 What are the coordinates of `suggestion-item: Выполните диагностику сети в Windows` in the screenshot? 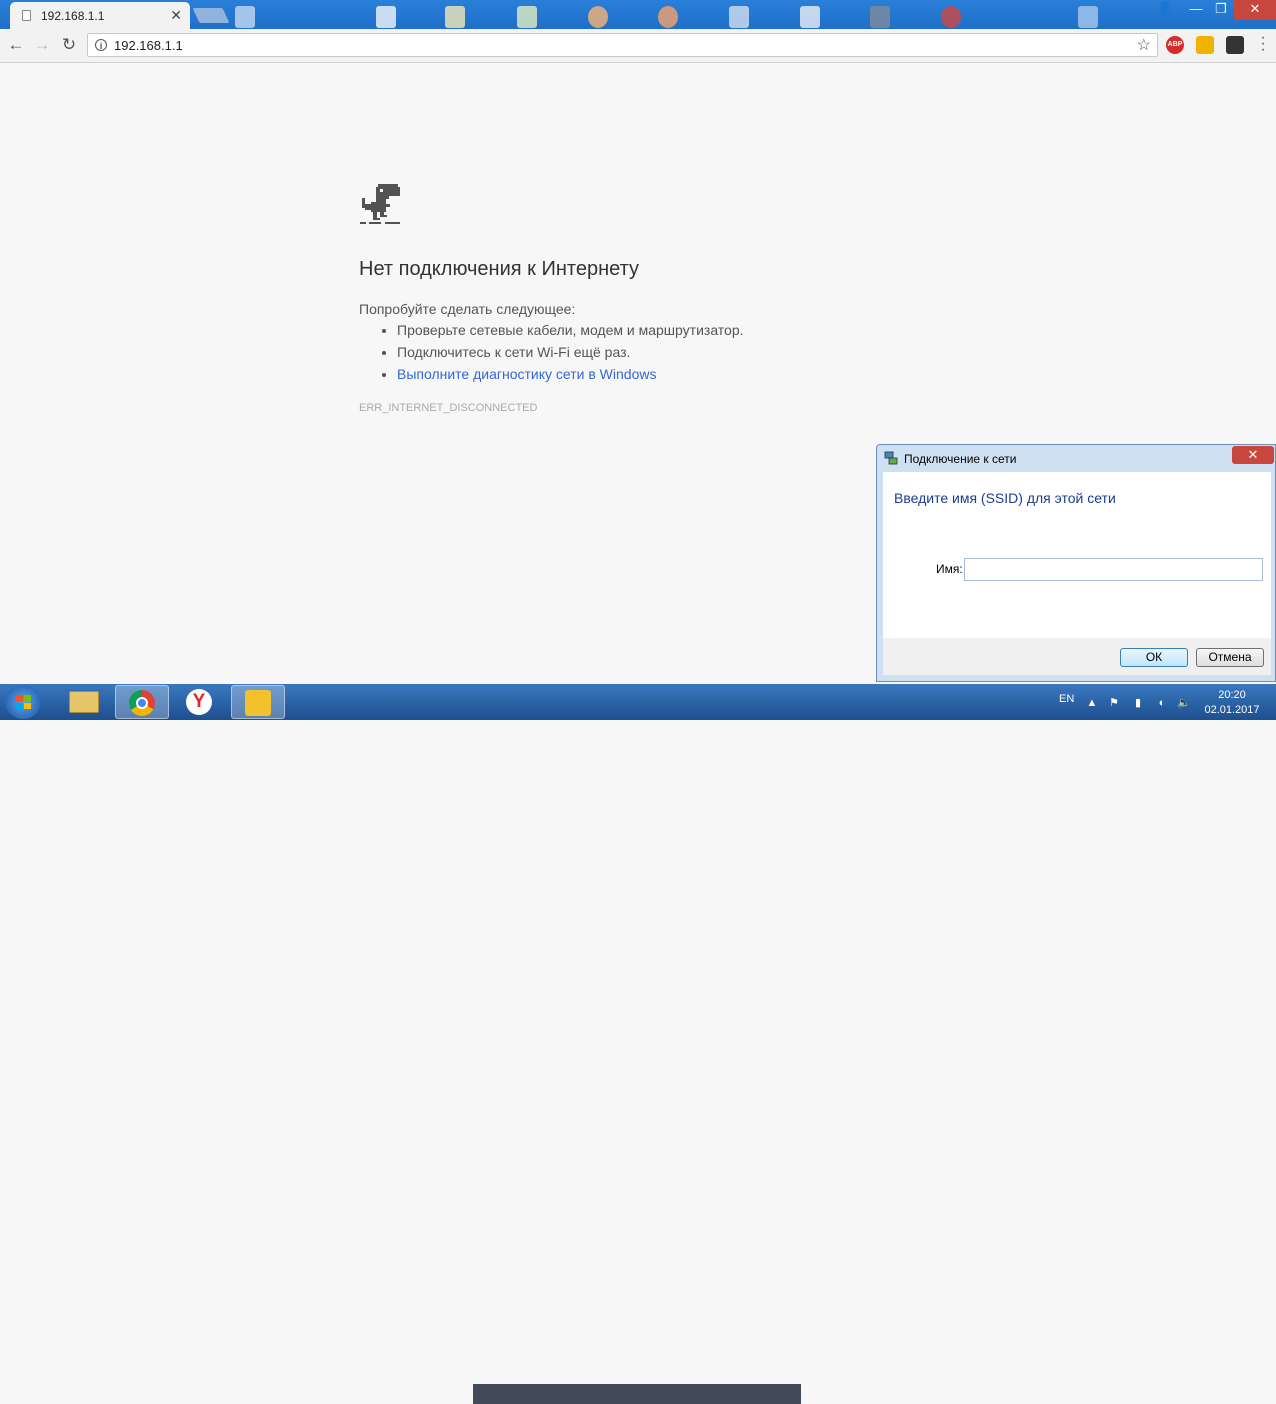 It's located at (570, 377).